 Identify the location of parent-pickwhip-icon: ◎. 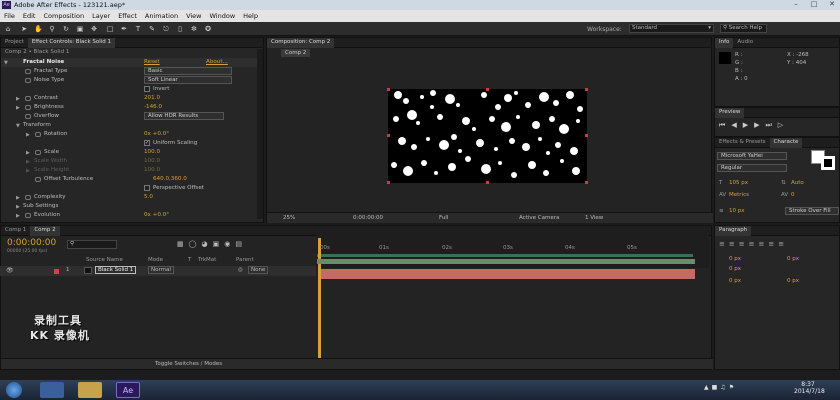
(240, 270).